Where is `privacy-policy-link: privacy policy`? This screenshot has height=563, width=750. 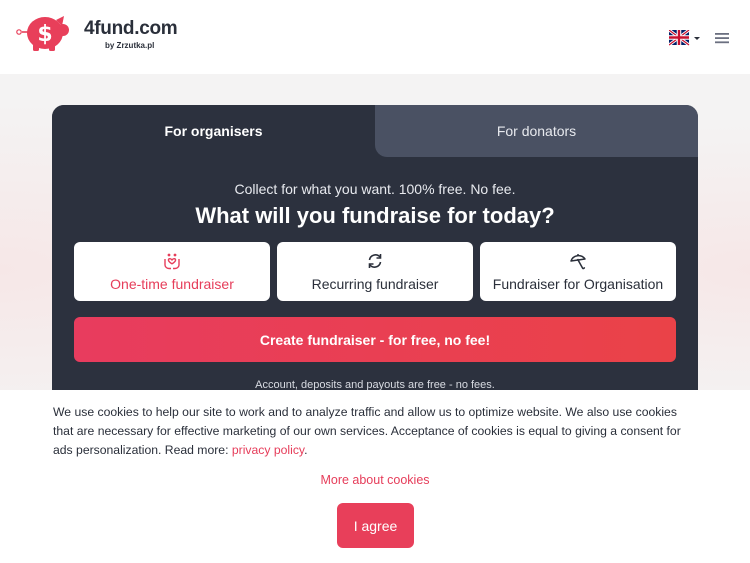 privacy-policy-link: privacy policy is located at coordinates (268, 450).